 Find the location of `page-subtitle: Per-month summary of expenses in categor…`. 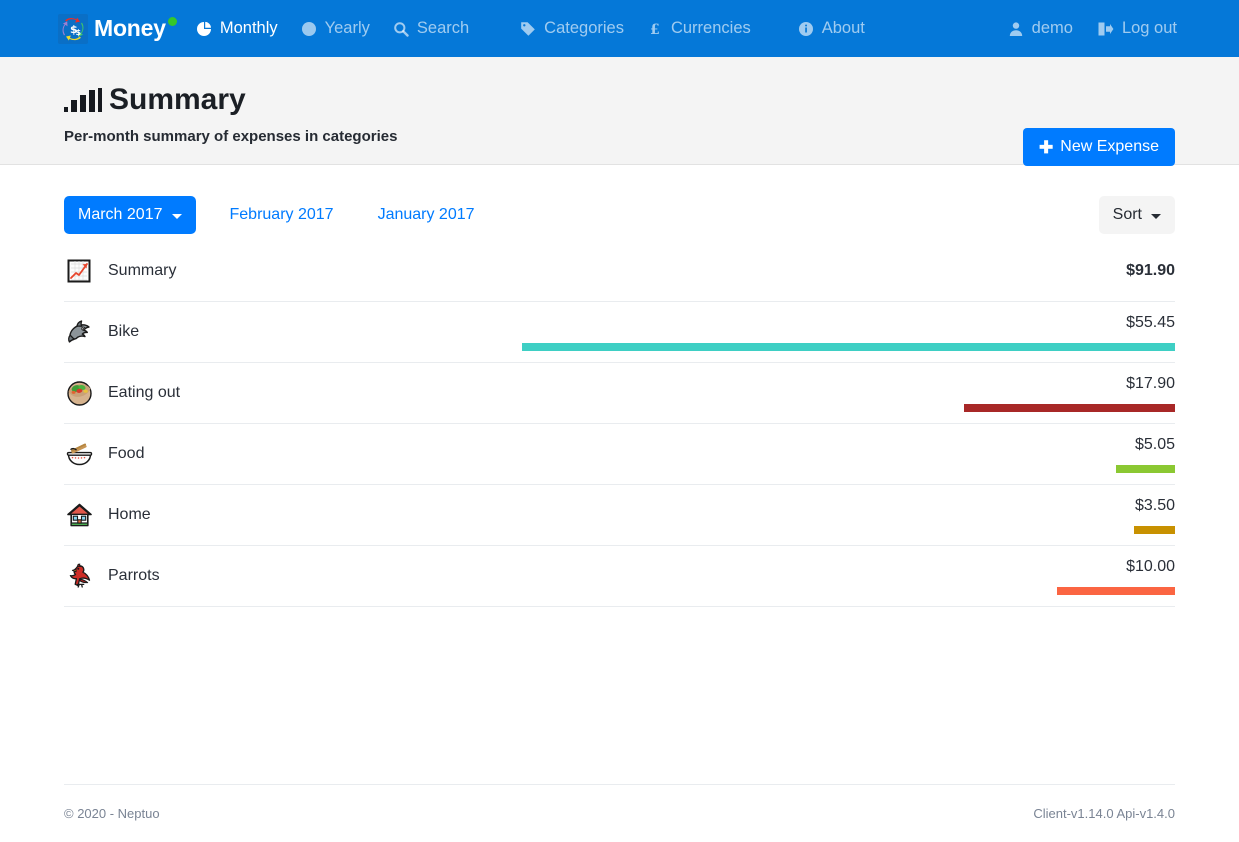

page-subtitle: Per-month summary of expenses in categor… is located at coordinates (231, 136).